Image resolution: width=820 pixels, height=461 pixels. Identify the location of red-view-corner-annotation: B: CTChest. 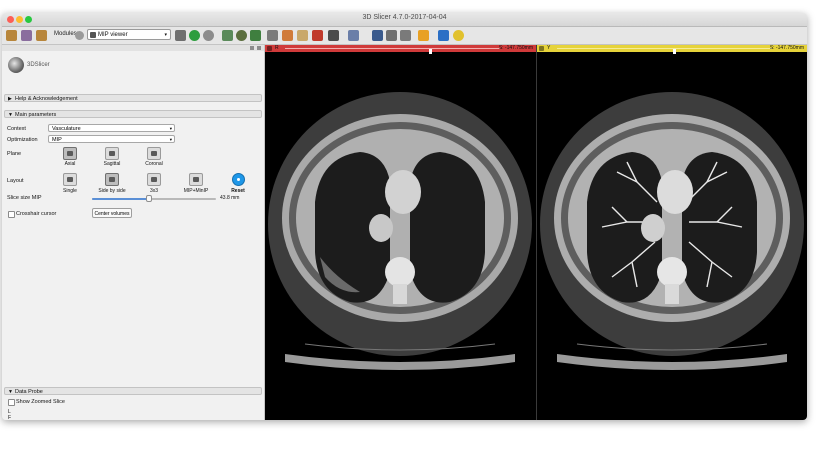
(282, 416).